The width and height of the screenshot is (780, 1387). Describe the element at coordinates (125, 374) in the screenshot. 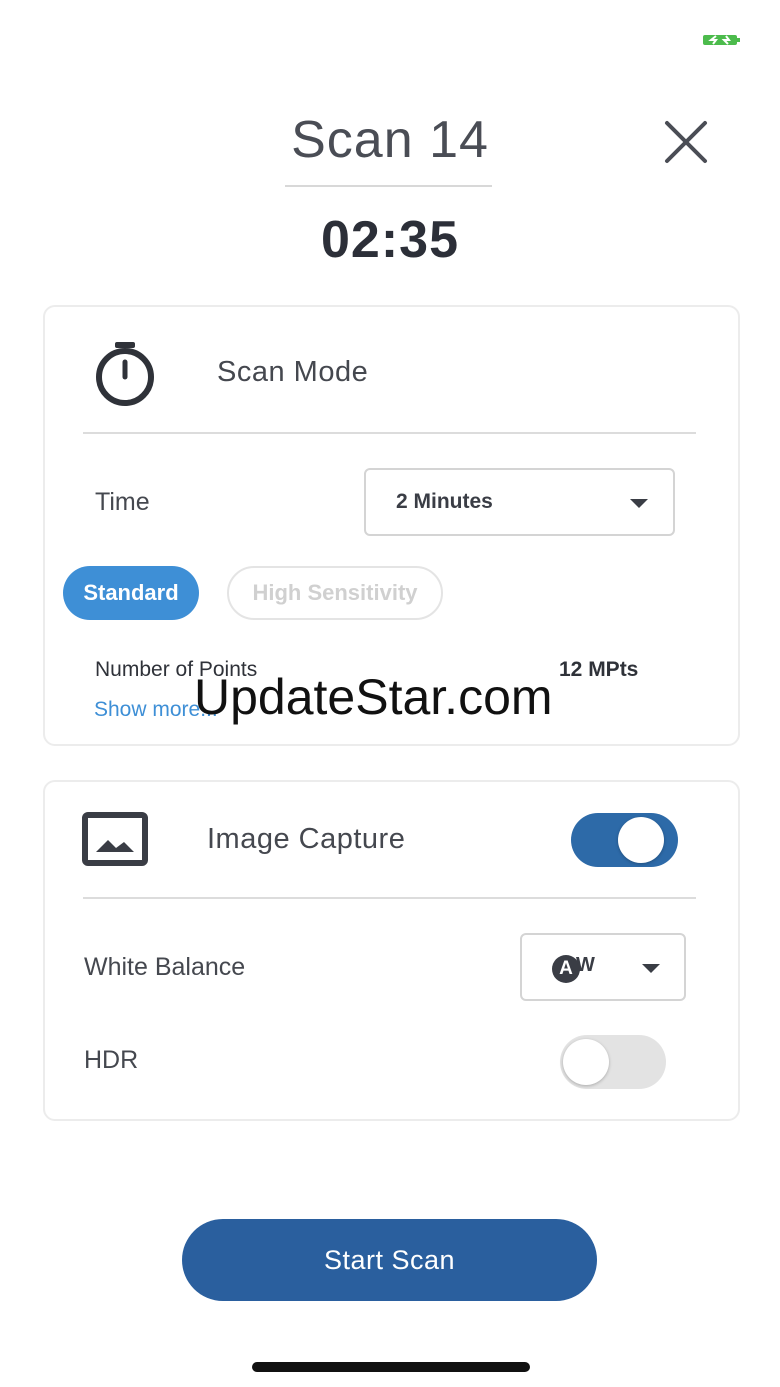

I see `stopwatch-icon` at that location.